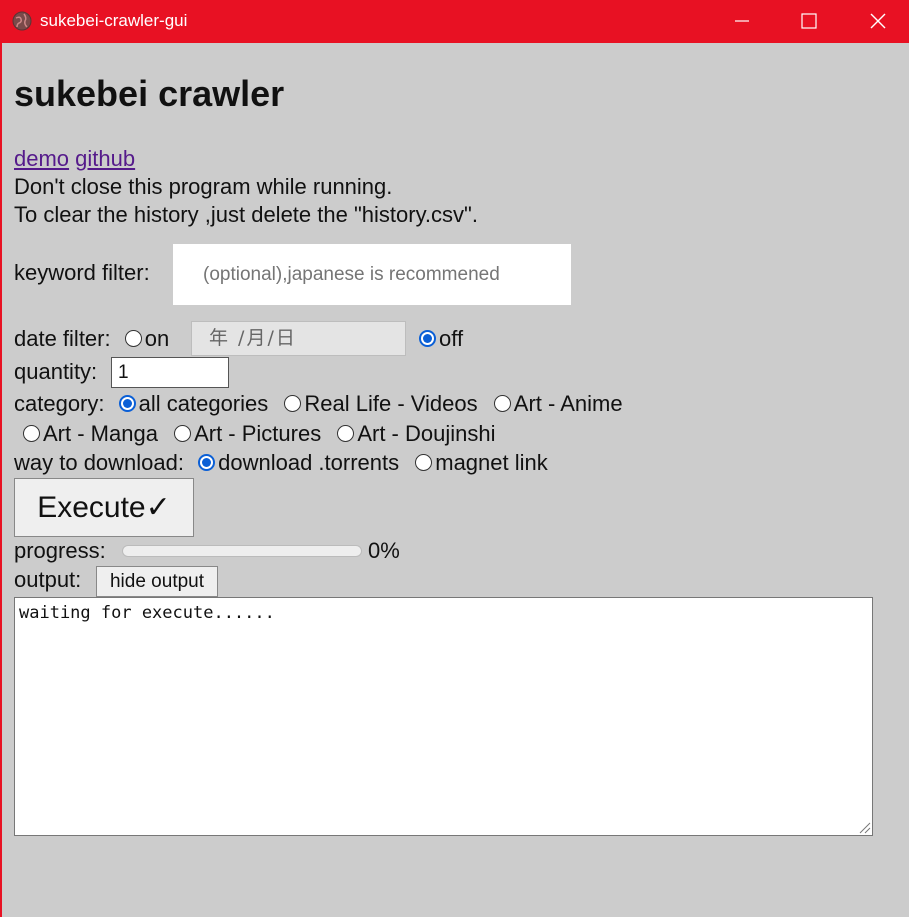 This screenshot has width=909, height=917. I want to click on category-art-manga-radio, so click(31, 433).